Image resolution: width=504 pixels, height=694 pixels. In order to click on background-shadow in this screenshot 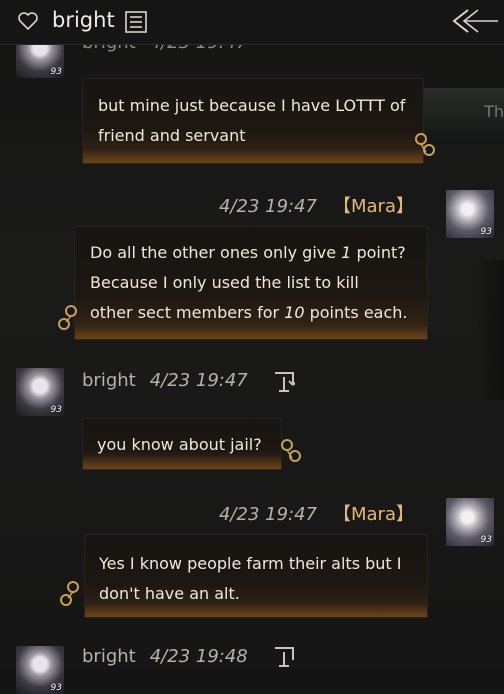, I will do `click(490, 330)`.